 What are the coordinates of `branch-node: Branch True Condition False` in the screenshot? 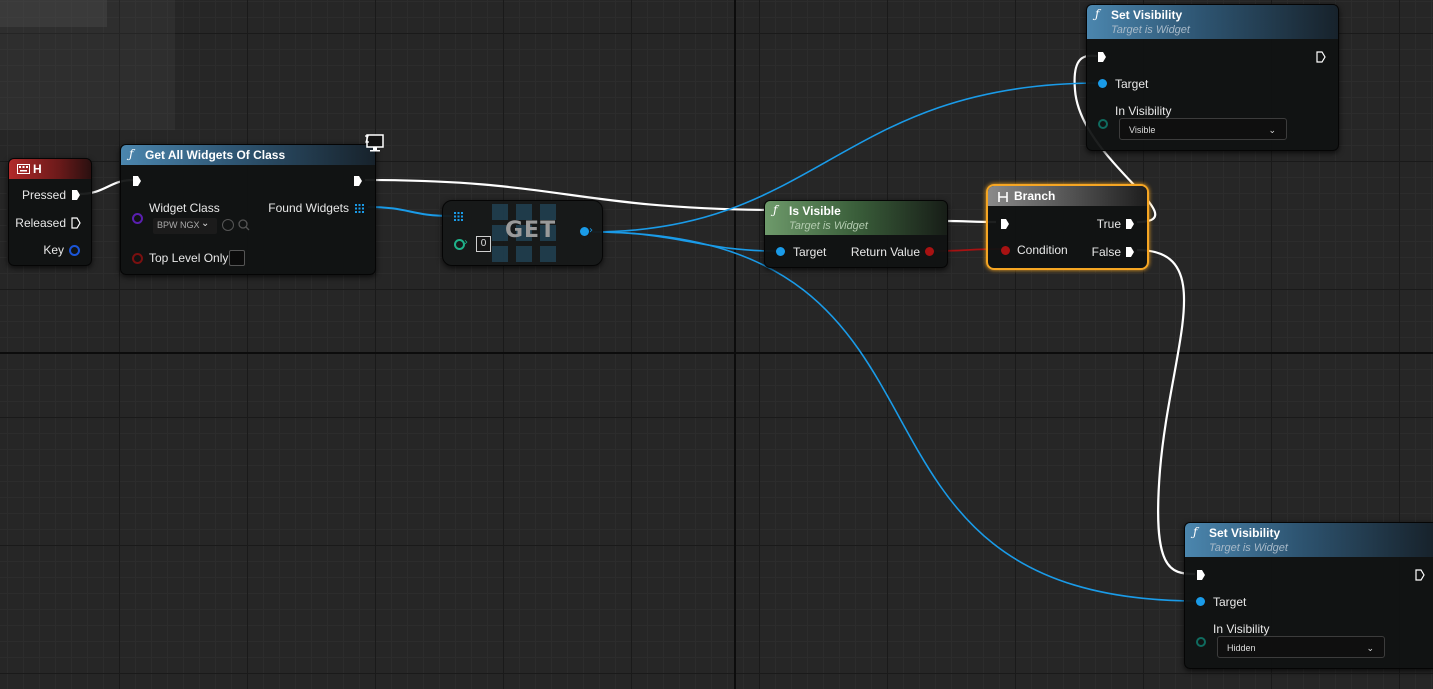 It's located at (1067, 227).